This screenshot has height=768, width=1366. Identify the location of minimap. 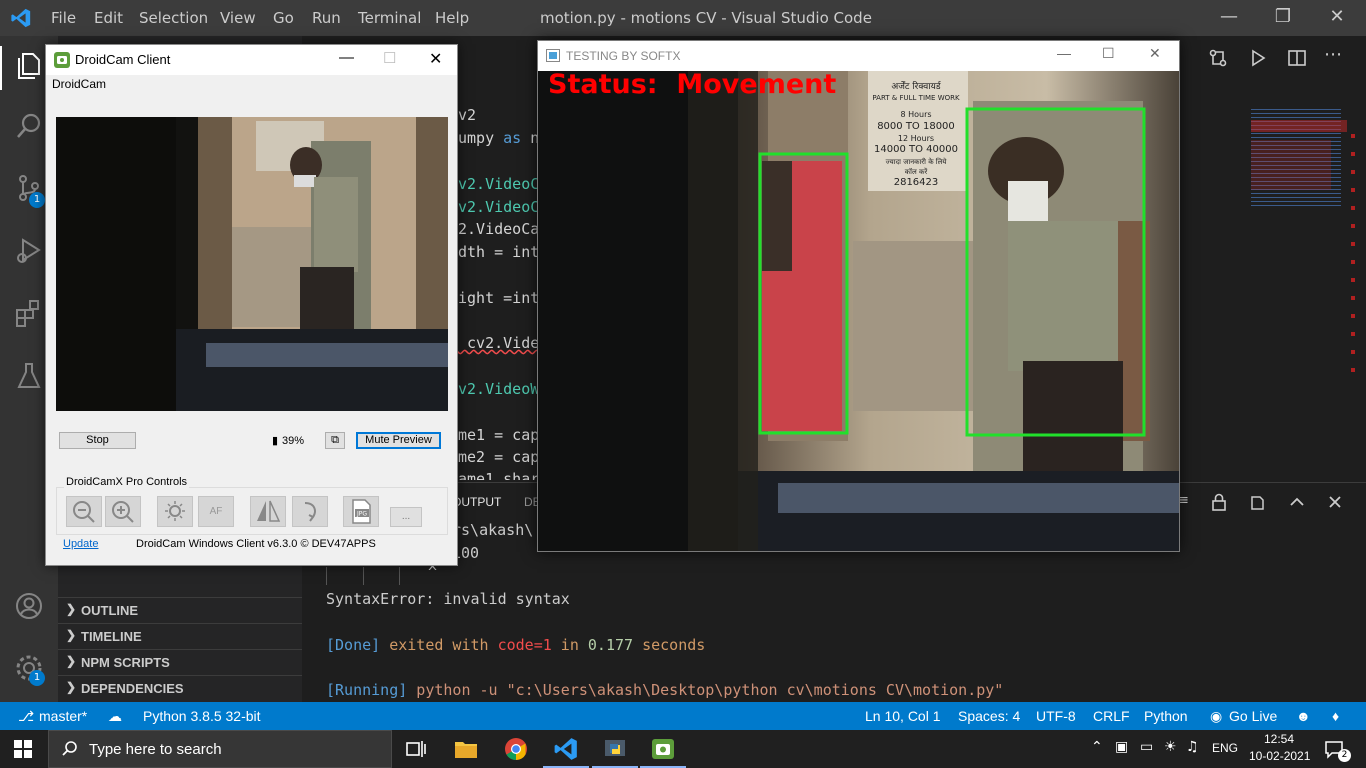
(1300, 290).